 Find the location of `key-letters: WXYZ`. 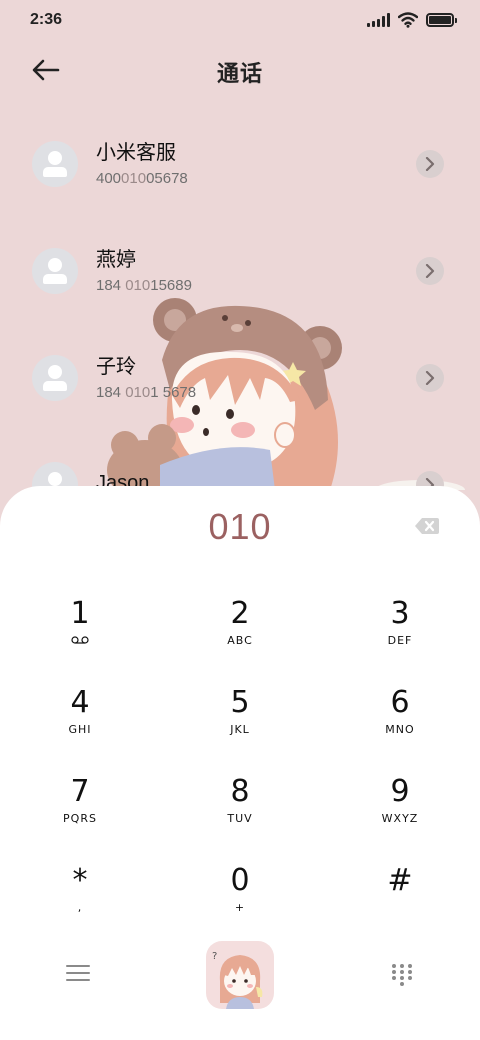

key-letters: WXYZ is located at coordinates (400, 818).